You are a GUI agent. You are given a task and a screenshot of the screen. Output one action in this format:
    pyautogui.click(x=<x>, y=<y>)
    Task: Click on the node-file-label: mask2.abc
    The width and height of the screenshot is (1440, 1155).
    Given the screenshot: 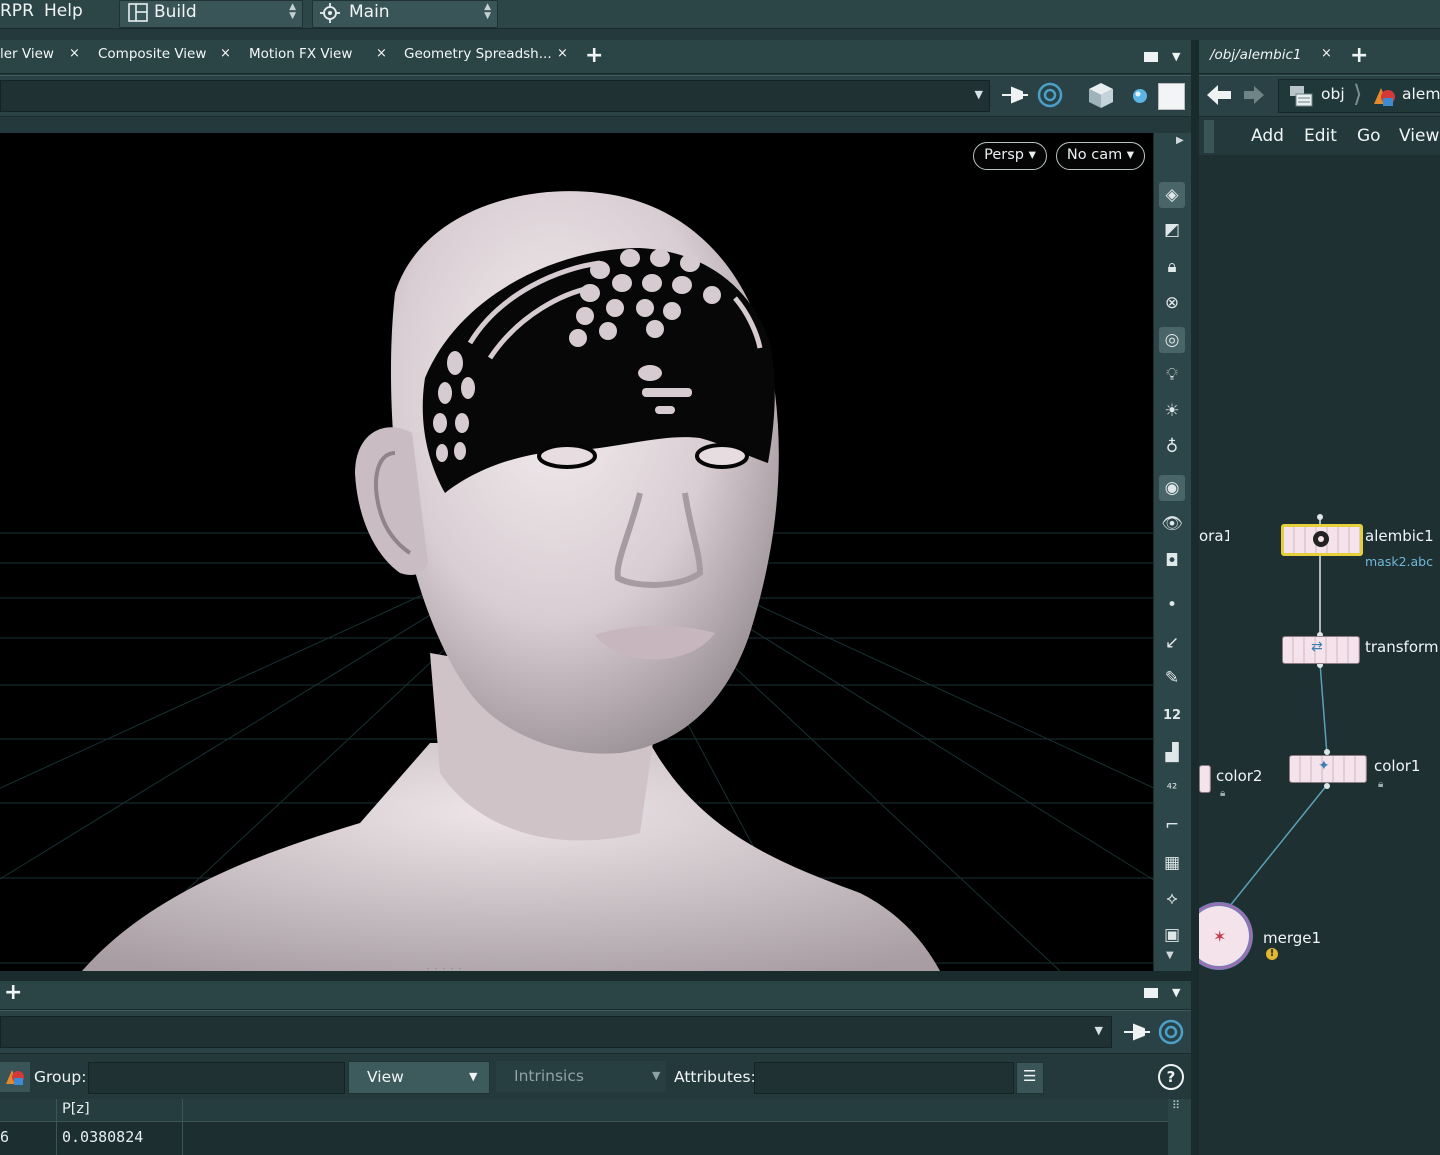 What is the action you would take?
    pyautogui.click(x=1399, y=561)
    